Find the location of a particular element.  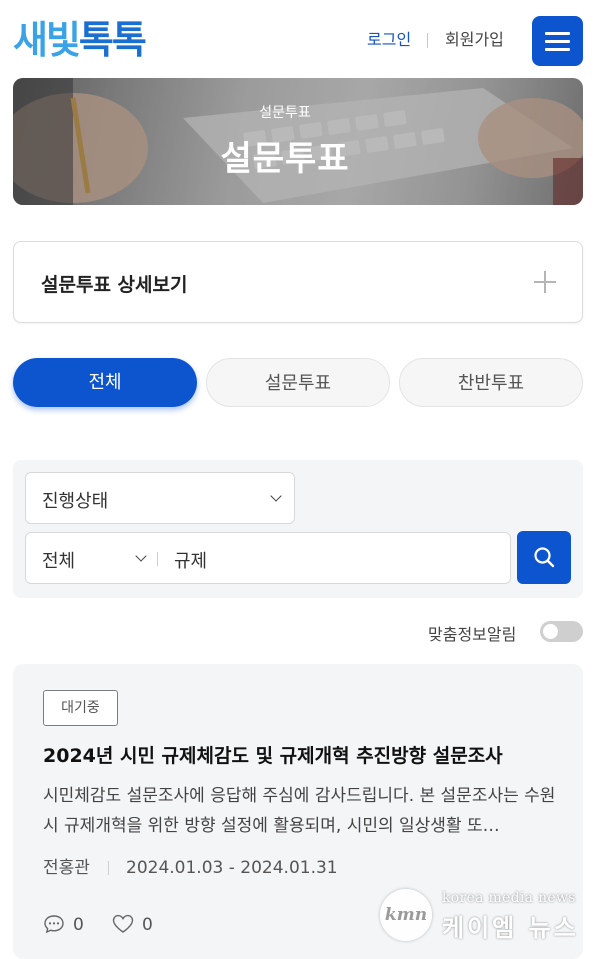

banner-subtitle: 설문투표 is located at coordinates (285, 113).